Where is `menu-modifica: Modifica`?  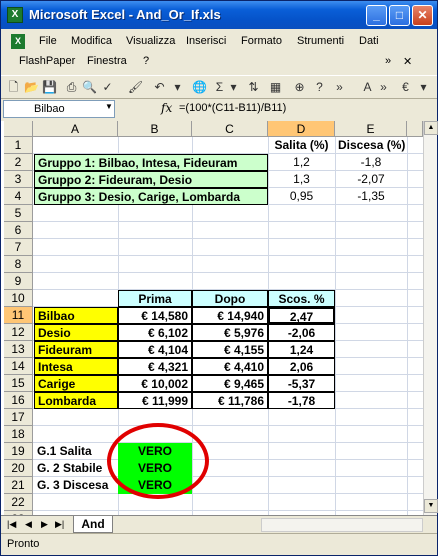 menu-modifica: Modifica is located at coordinates (91, 41).